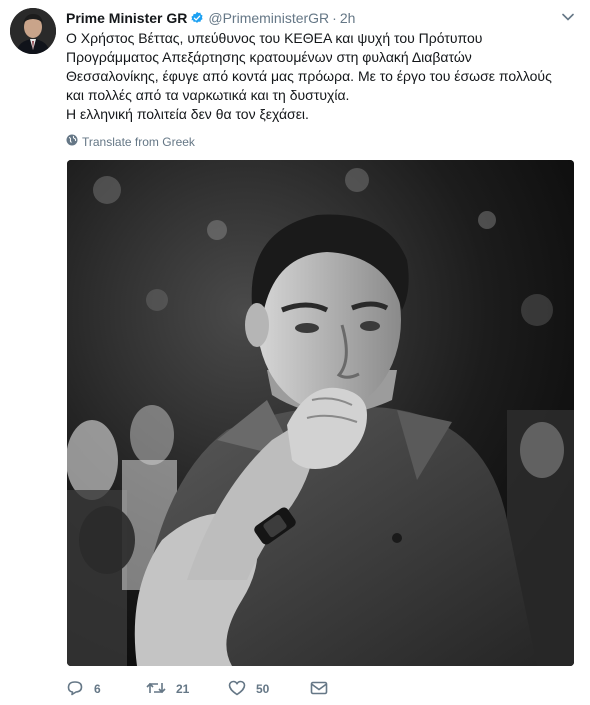 The image size is (590, 705). What do you see at coordinates (183, 689) in the screenshot?
I see `retweet-count: 21` at bounding box center [183, 689].